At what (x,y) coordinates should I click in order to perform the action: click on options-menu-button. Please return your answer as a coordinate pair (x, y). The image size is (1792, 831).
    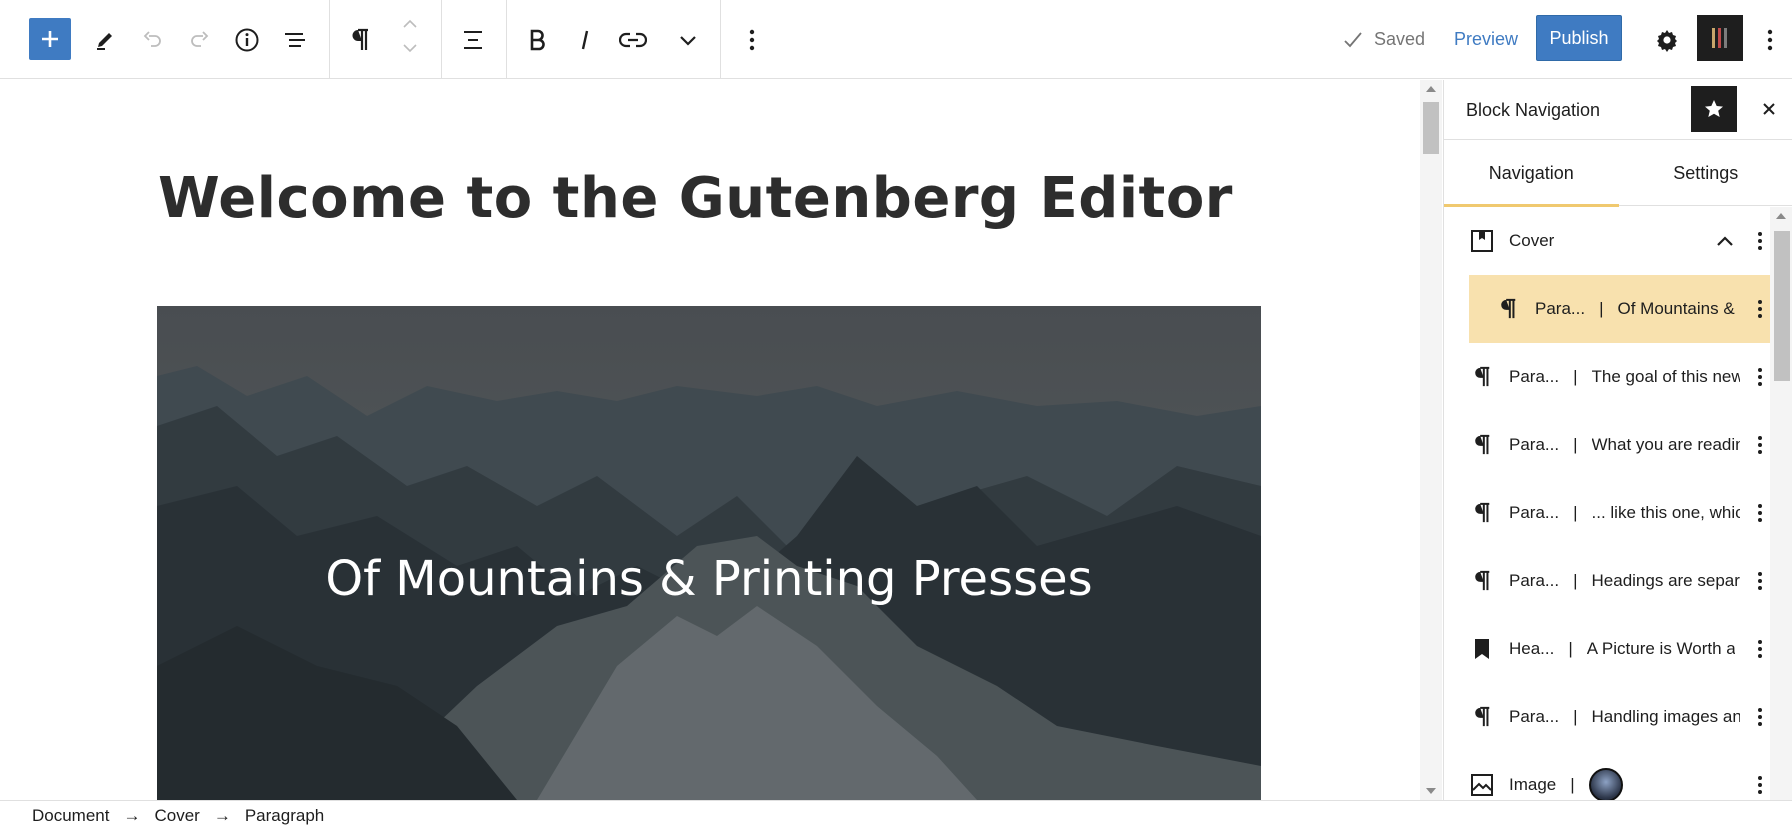
    Looking at the image, I should click on (1770, 39).